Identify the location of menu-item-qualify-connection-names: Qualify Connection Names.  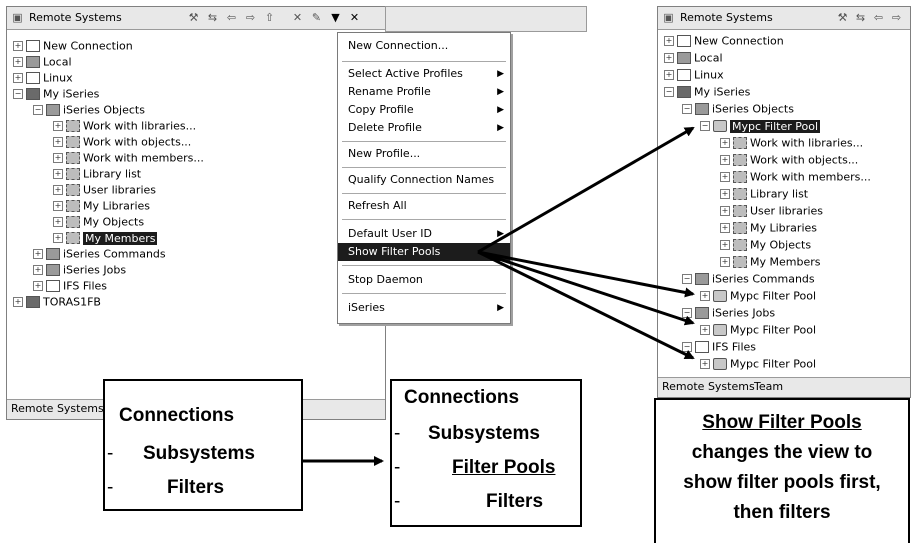
(424, 180).